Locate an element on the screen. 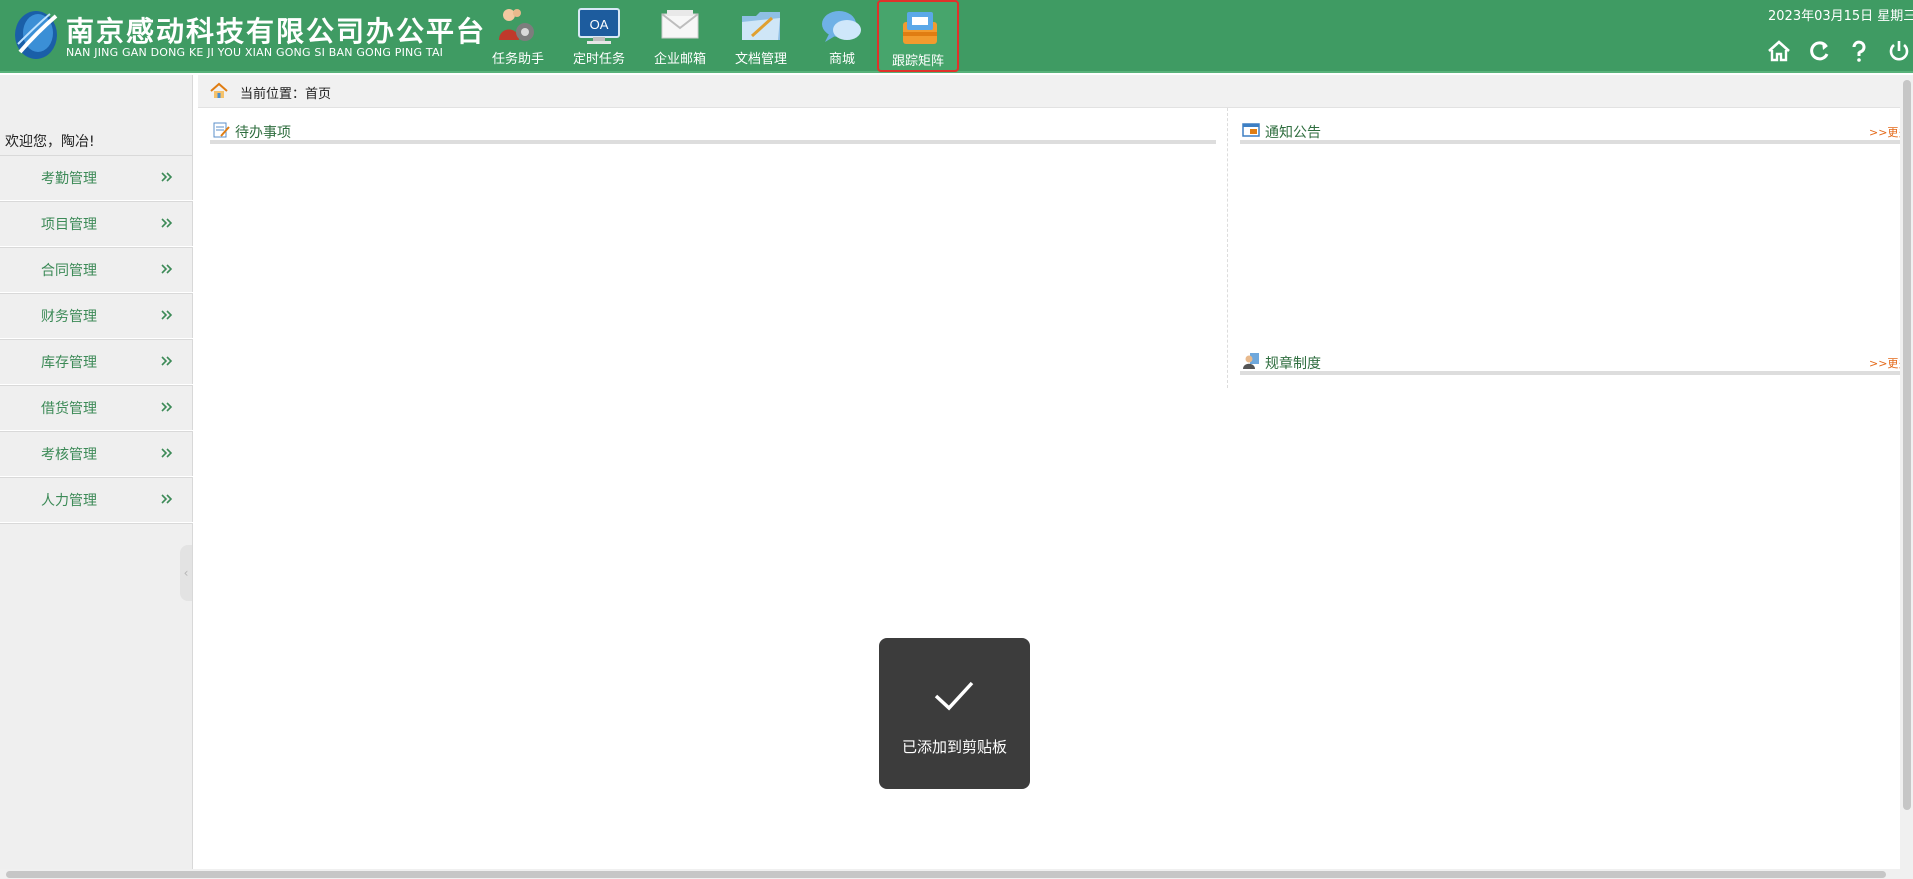 The image size is (1913, 879). power-icon is located at coordinates (1899, 51).